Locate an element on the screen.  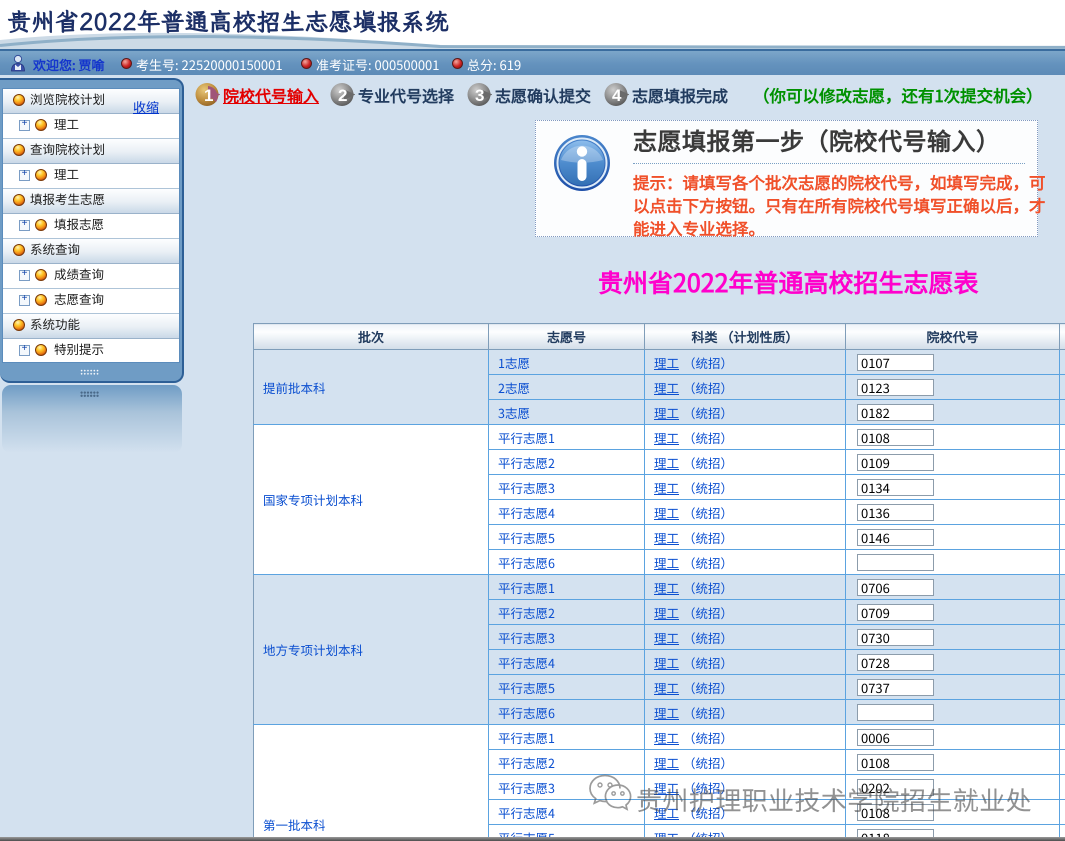
svg-text: 3 is located at coordinates (479, 95).